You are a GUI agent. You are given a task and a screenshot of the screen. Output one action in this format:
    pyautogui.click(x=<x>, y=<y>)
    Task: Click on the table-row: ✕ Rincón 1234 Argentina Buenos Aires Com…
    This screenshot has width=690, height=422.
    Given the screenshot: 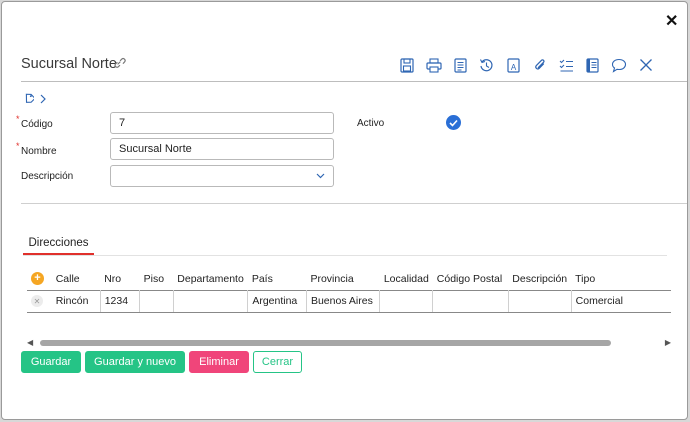 What is the action you would take?
    pyautogui.click(x=349, y=301)
    